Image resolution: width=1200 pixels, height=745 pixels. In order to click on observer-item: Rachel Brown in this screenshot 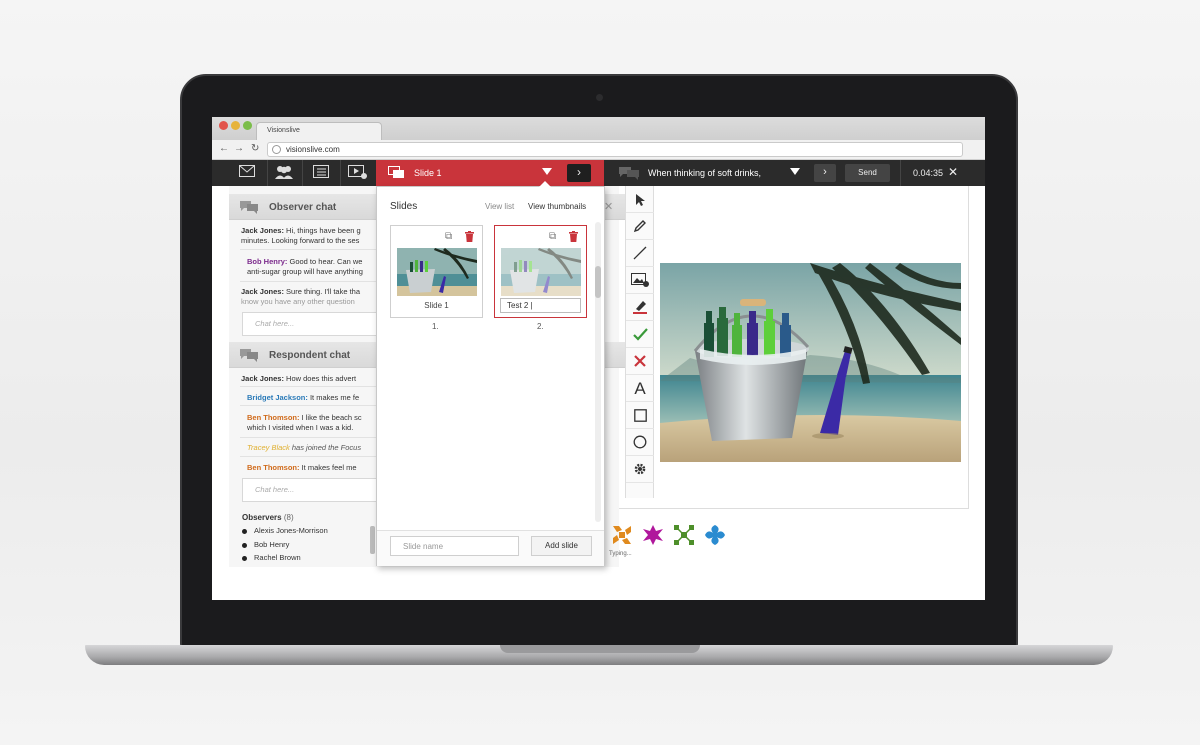, I will do `click(271, 557)`.